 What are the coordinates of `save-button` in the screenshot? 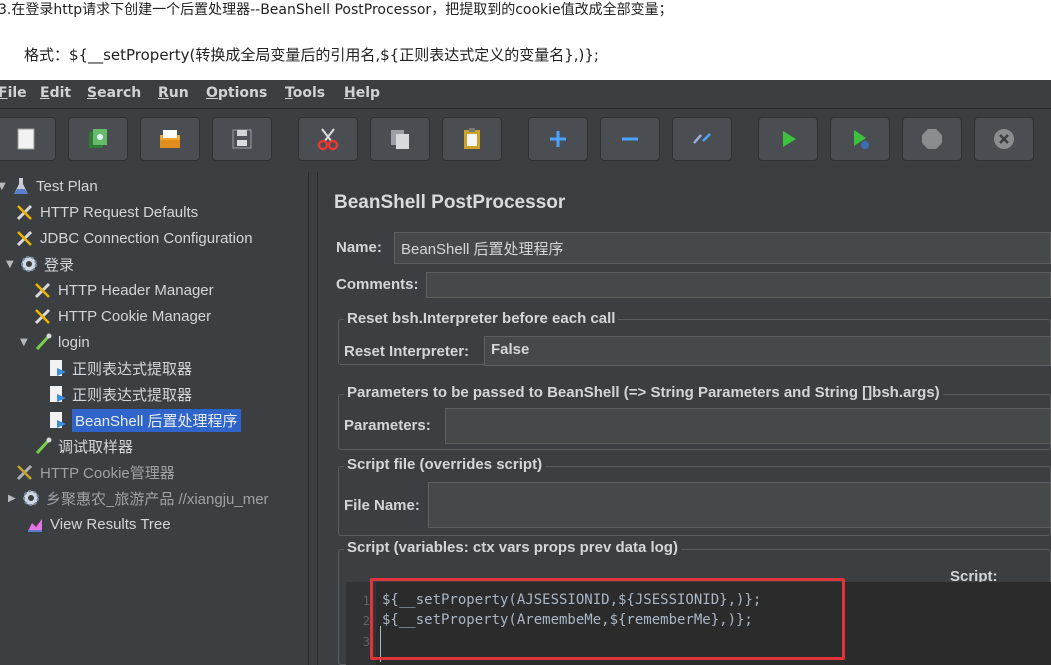 It's located at (242, 139).